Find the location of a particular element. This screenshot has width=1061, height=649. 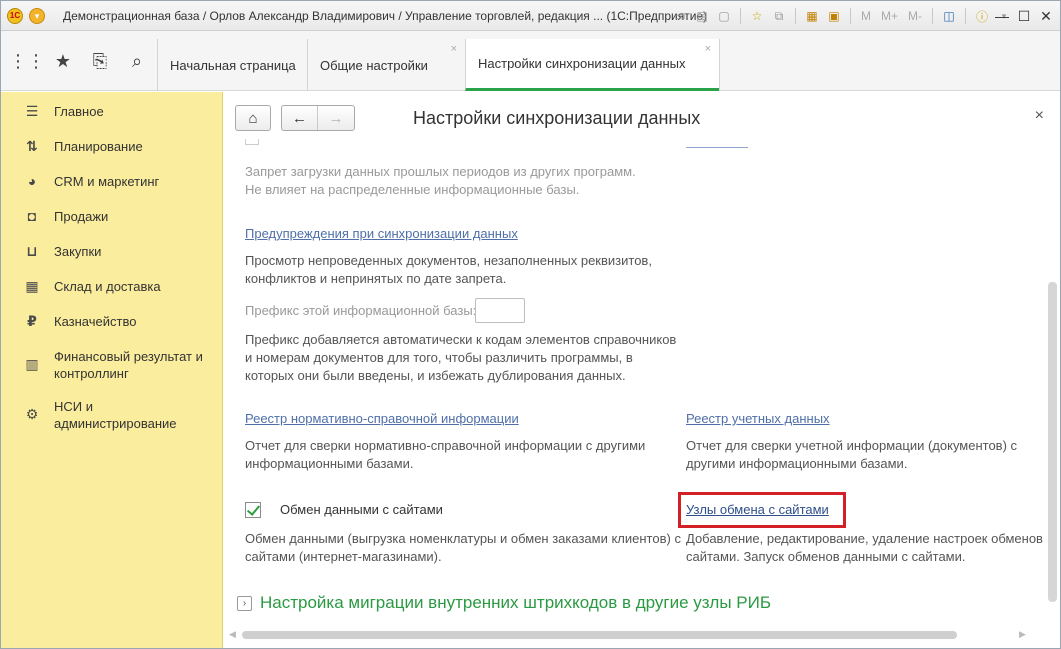

sidebar-item-admin: ⚙ НСИ и администрирование is located at coordinates (112, 417).